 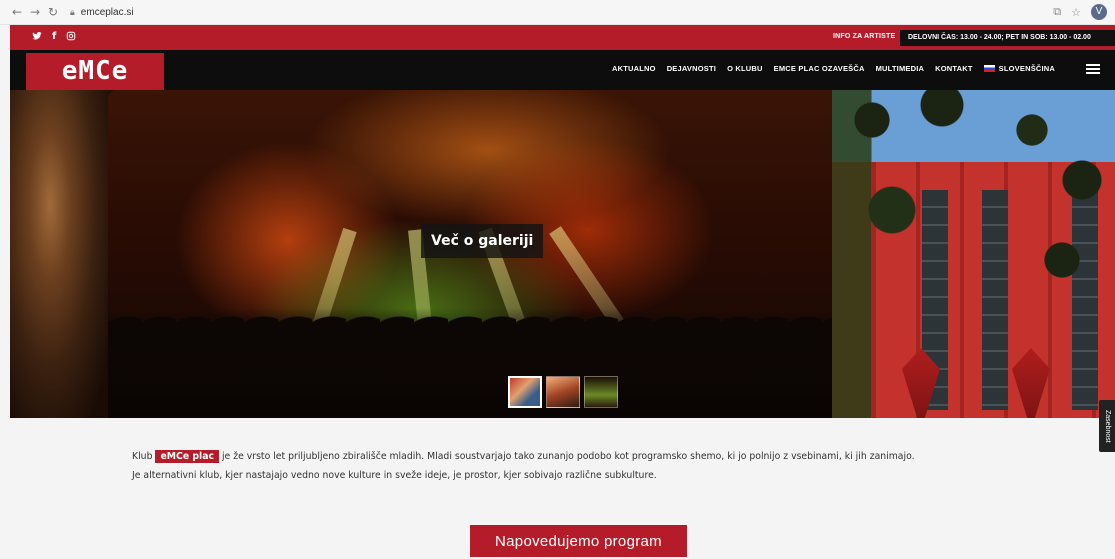 What do you see at coordinates (864, 36) in the screenshot?
I see `info-artists-link: INFO ZA ARTISTE` at bounding box center [864, 36].